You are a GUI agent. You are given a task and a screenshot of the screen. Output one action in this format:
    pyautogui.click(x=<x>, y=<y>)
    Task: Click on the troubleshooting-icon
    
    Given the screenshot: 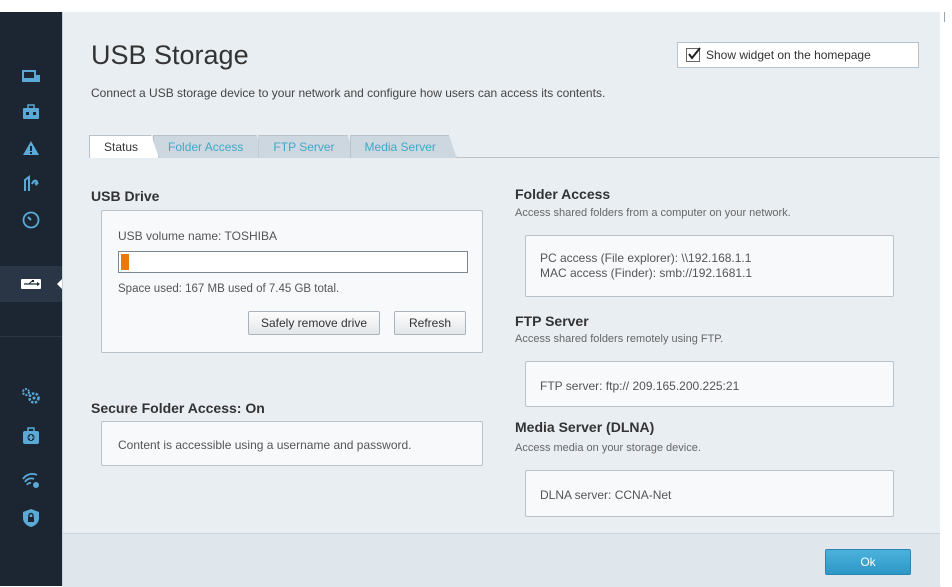 What is the action you would take?
    pyautogui.click(x=31, y=435)
    